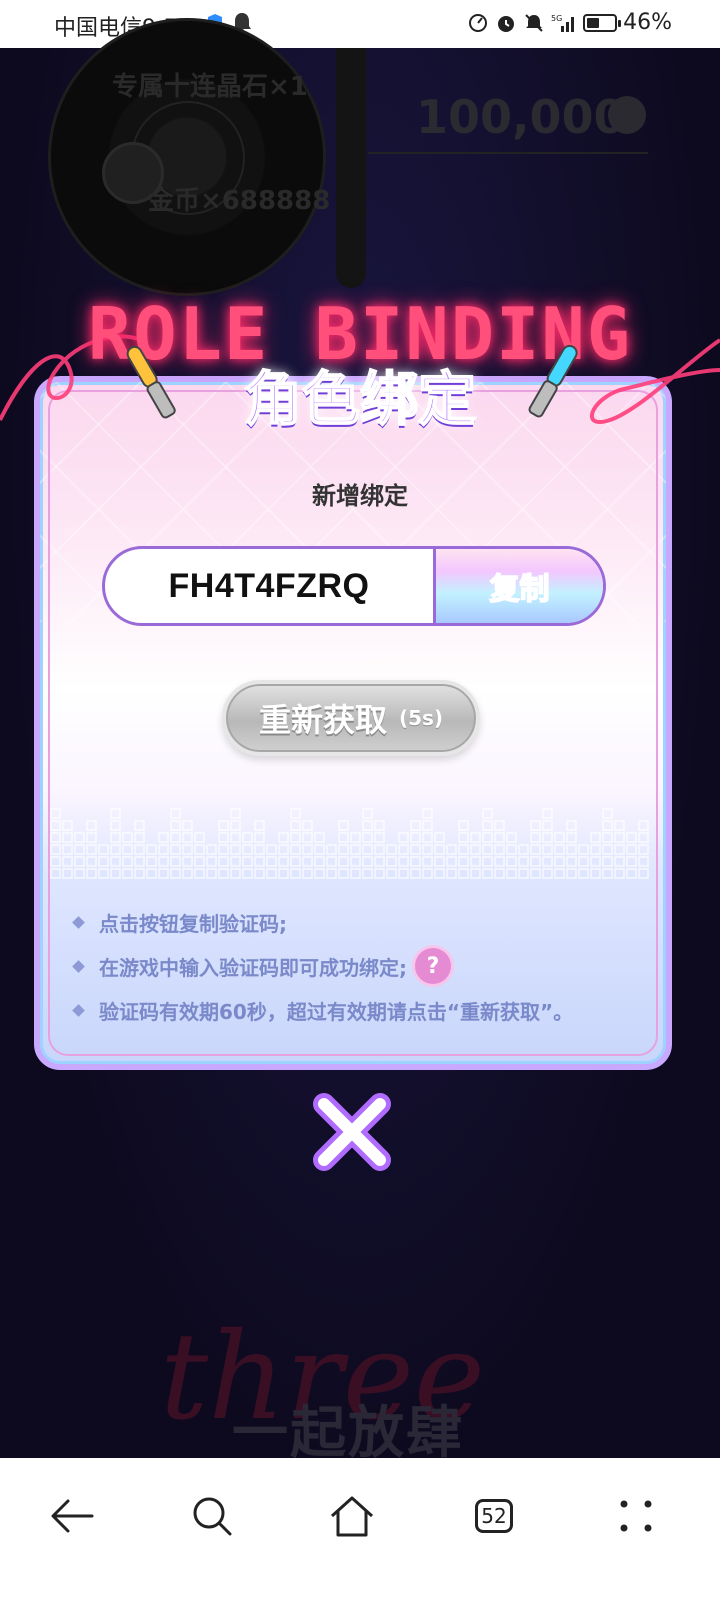  Describe the element at coordinates (336, 1011) in the screenshot. I see `tip-text: 验证码有效期60秒，超过有效期请点击“重新获取”。` at that location.